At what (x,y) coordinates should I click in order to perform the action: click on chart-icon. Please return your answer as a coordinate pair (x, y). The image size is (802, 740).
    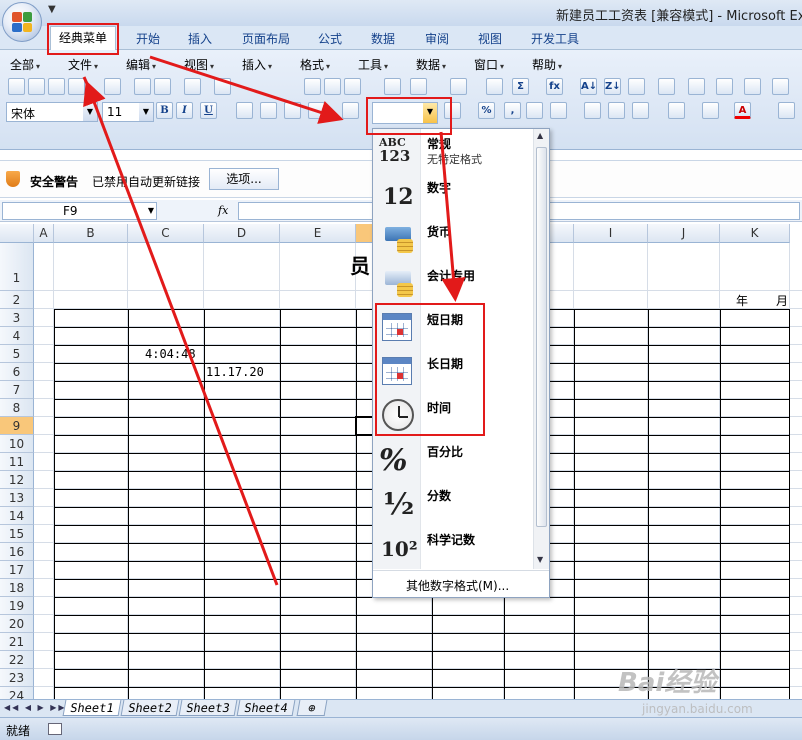
    Looking at the image, I should click on (666, 86).